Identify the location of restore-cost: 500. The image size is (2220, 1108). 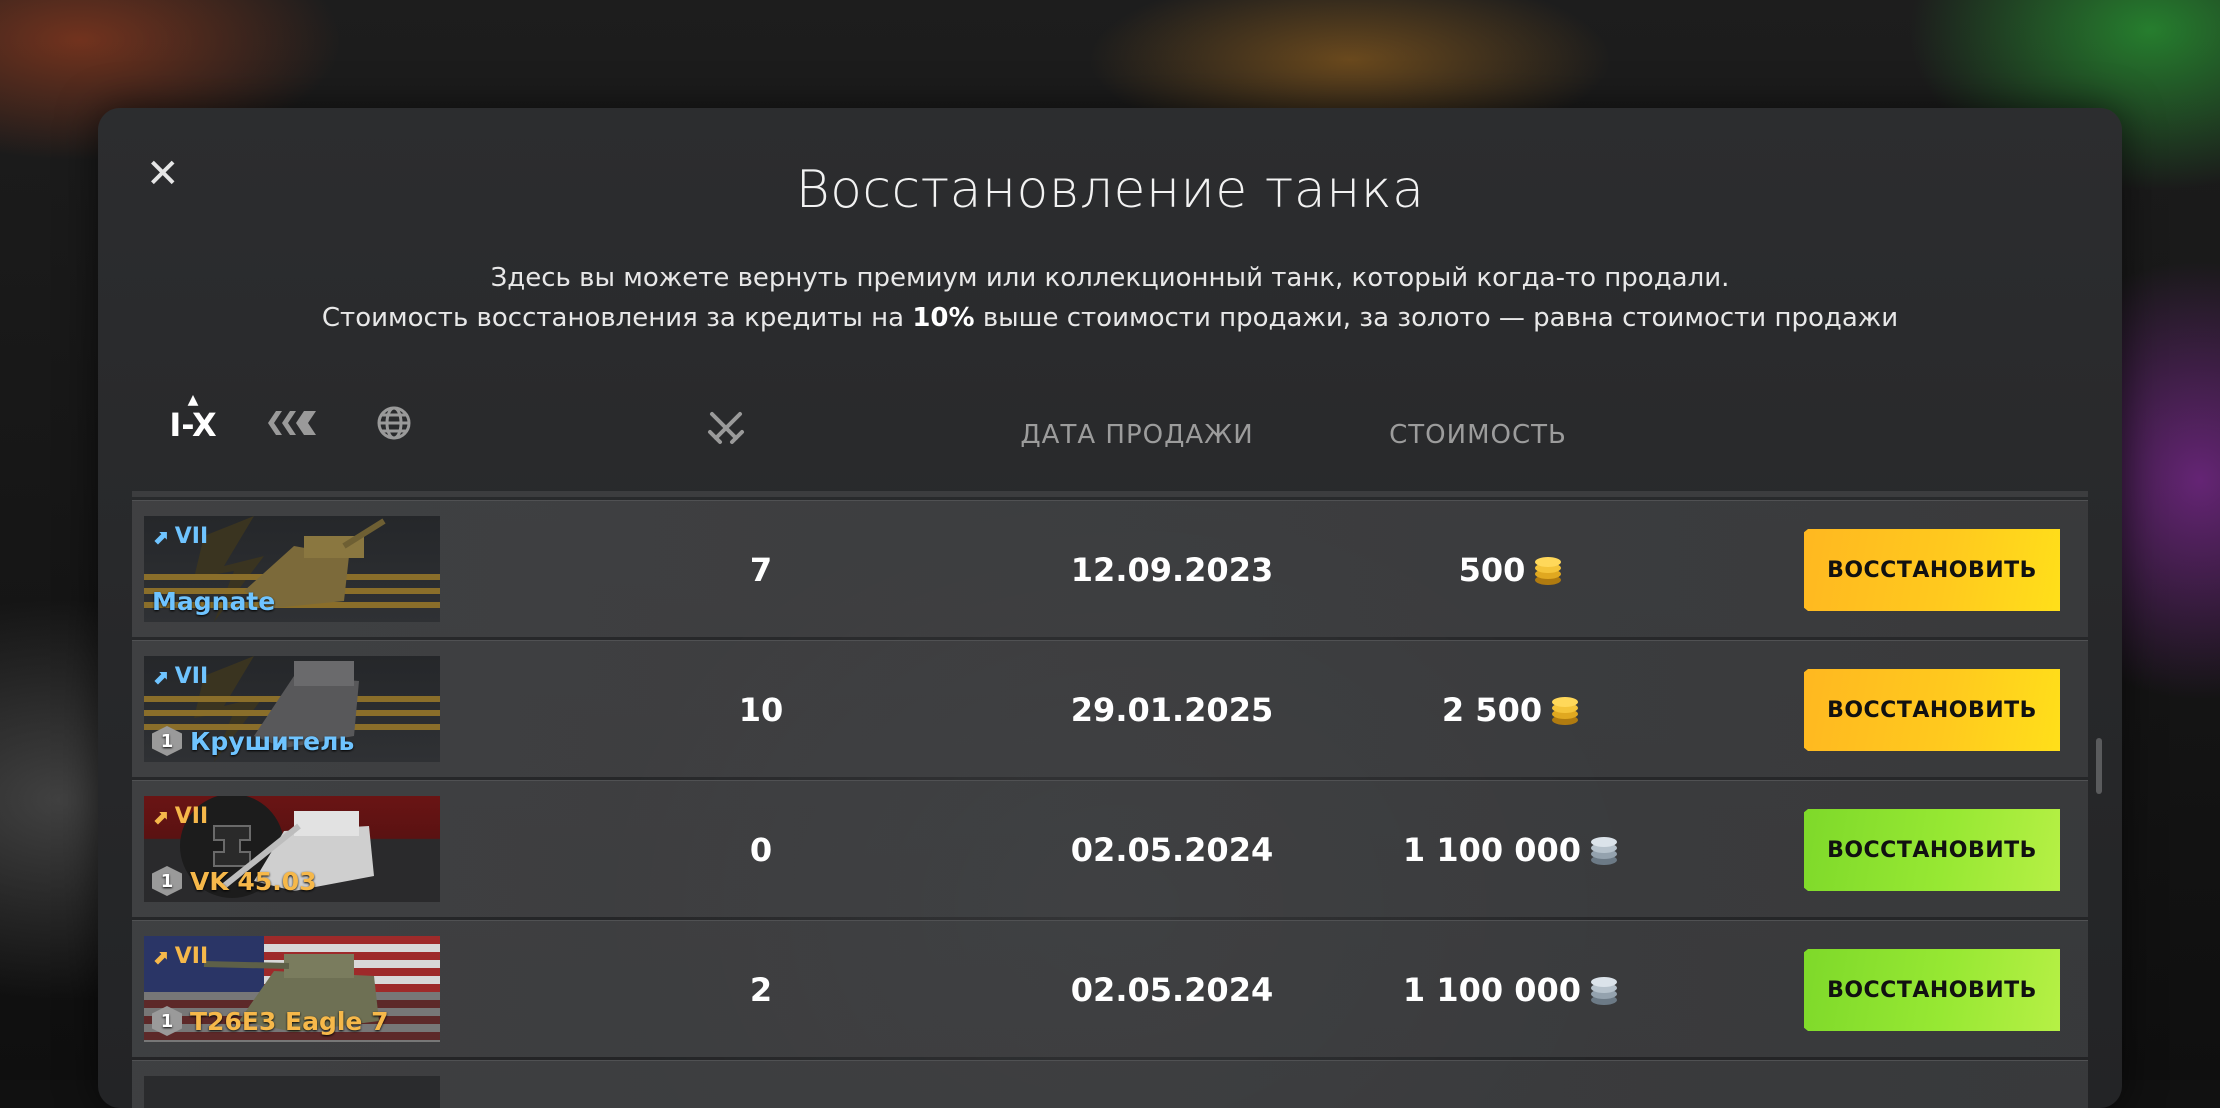
(1512, 570).